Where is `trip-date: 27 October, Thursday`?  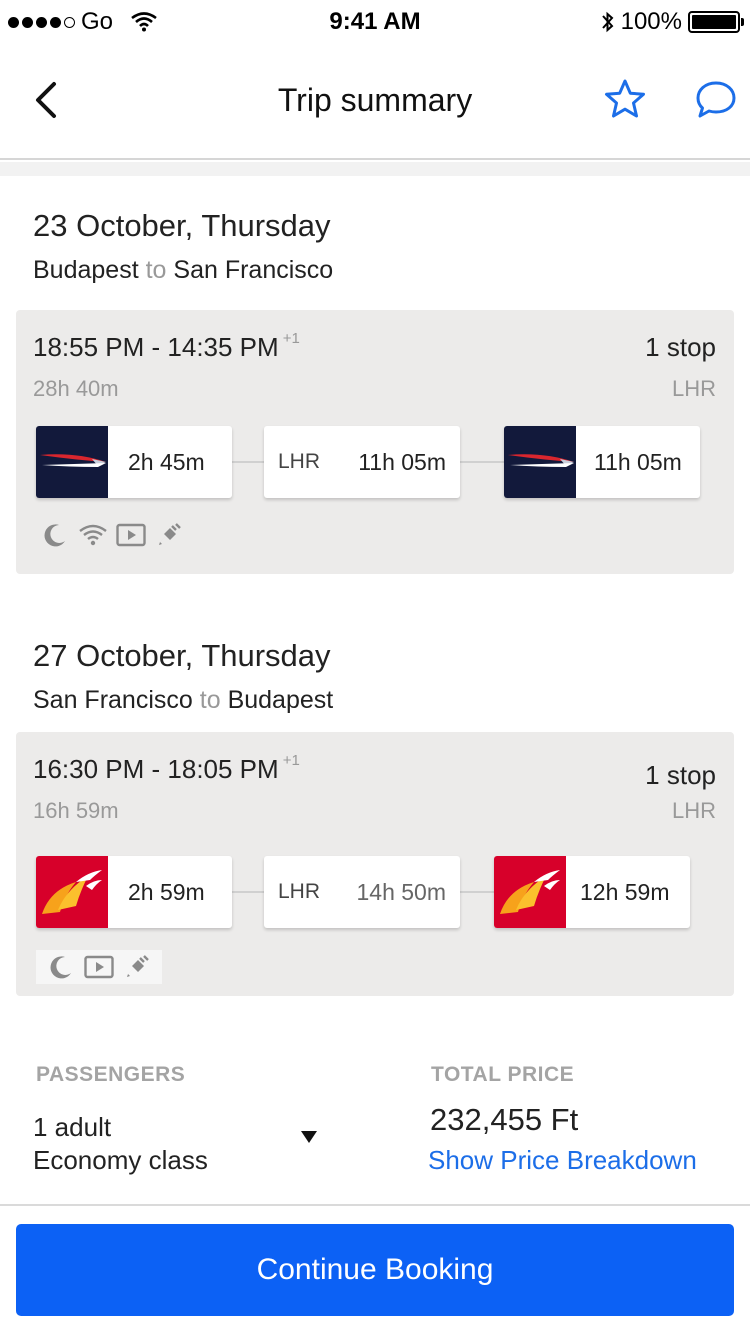
trip-date: 27 October, Thursday is located at coordinates (182, 655).